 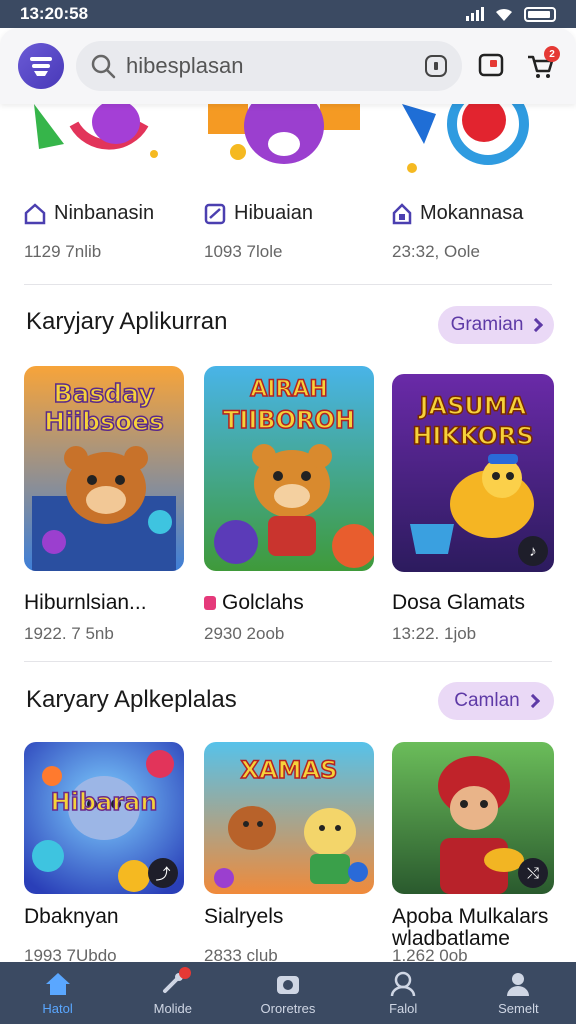 I want to click on top-app-2-meta: 1093 7lole, so click(x=243, y=251).